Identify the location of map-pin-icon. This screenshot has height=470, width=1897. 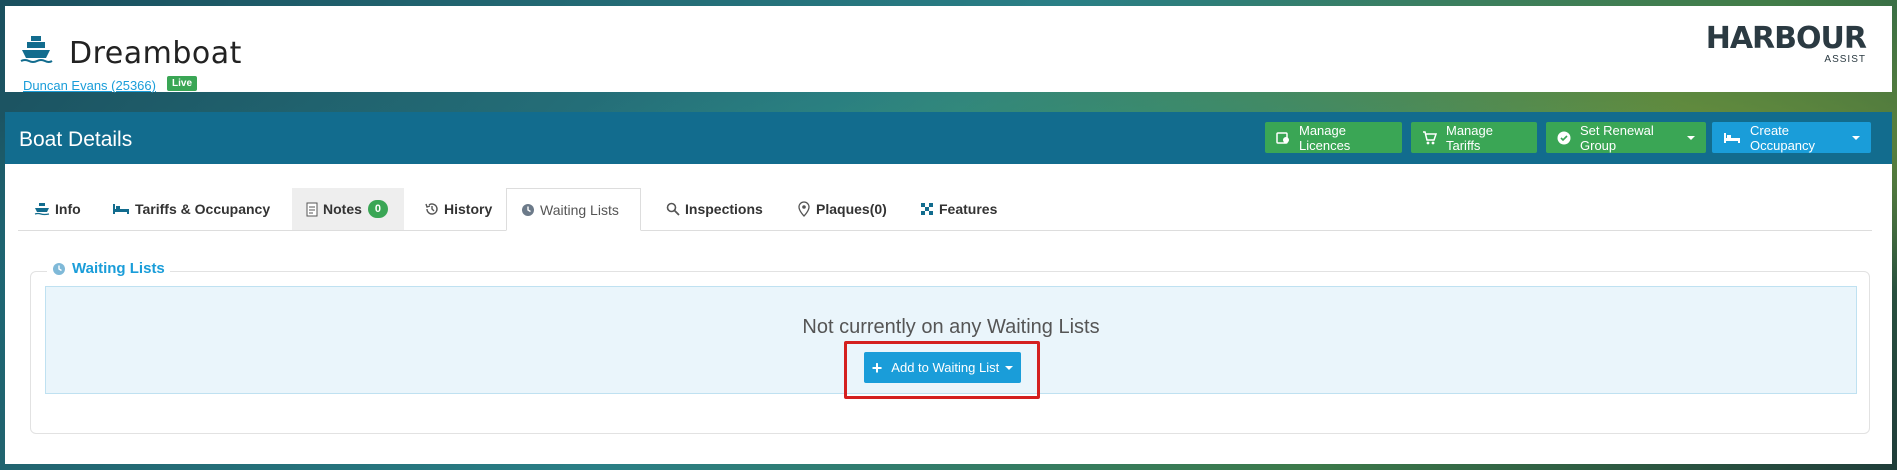
(804, 209).